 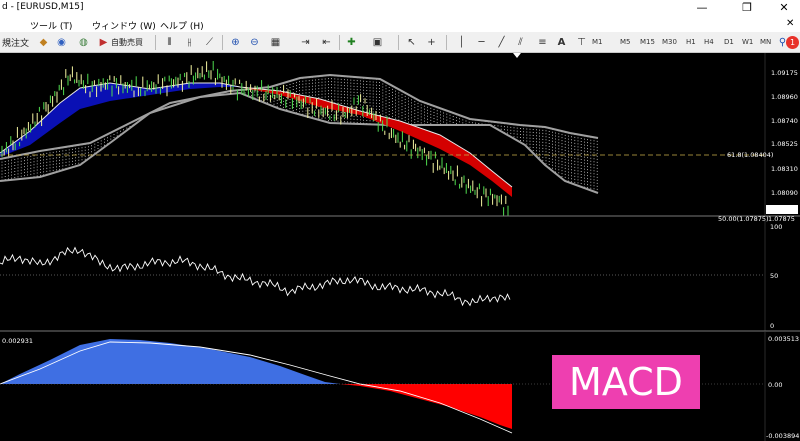 What do you see at coordinates (326, 42) in the screenshot?
I see `chart-shift-icon: ⇤` at bounding box center [326, 42].